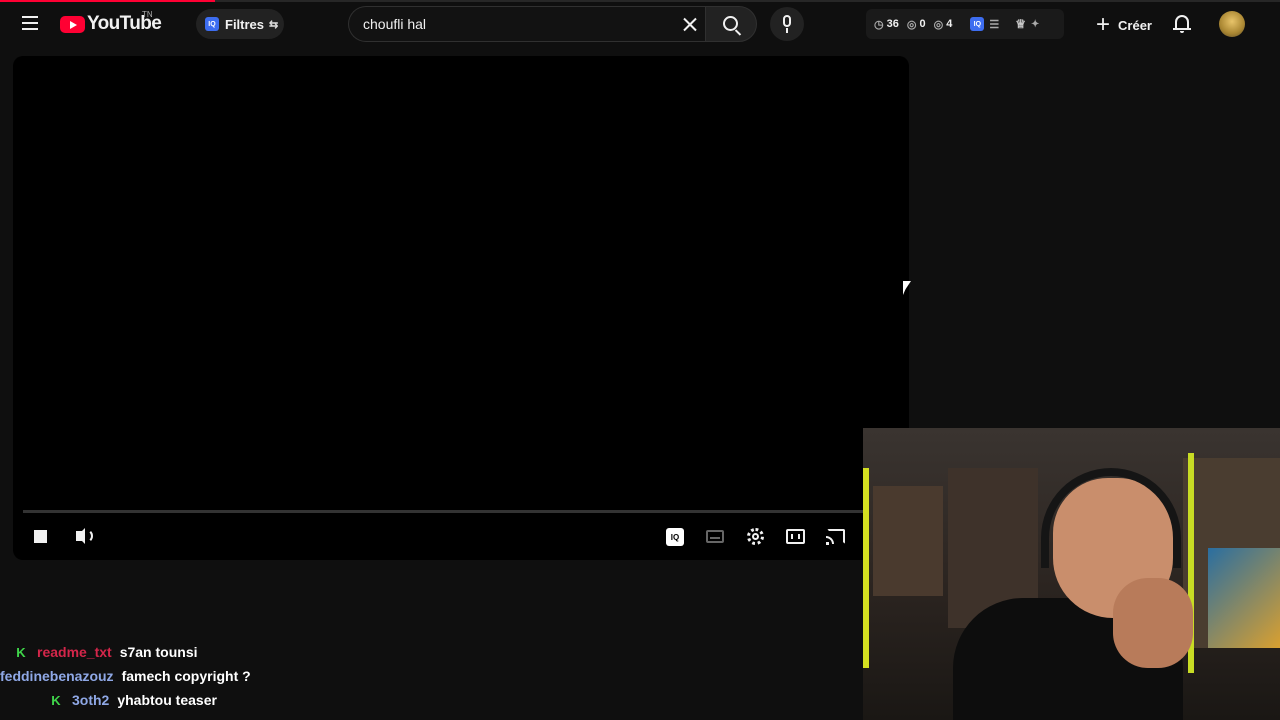 Image resolution: width=1280 pixels, height=720 pixels. Describe the element at coordinates (1182, 24) in the screenshot. I see `bell-icon` at that location.